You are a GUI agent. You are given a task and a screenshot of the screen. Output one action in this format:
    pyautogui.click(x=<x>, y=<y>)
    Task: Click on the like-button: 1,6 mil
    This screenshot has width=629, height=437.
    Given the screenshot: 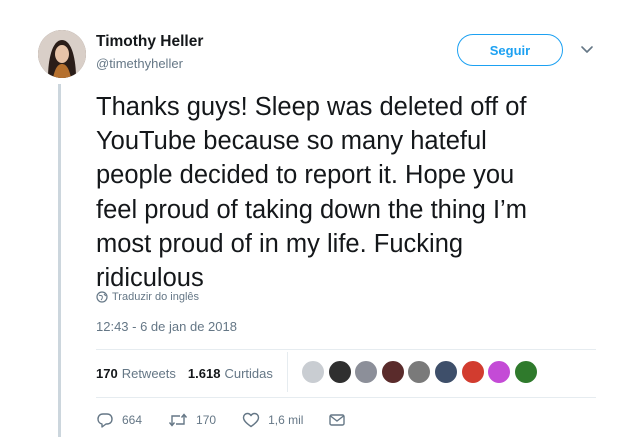 What is the action you would take?
    pyautogui.click(x=272, y=420)
    